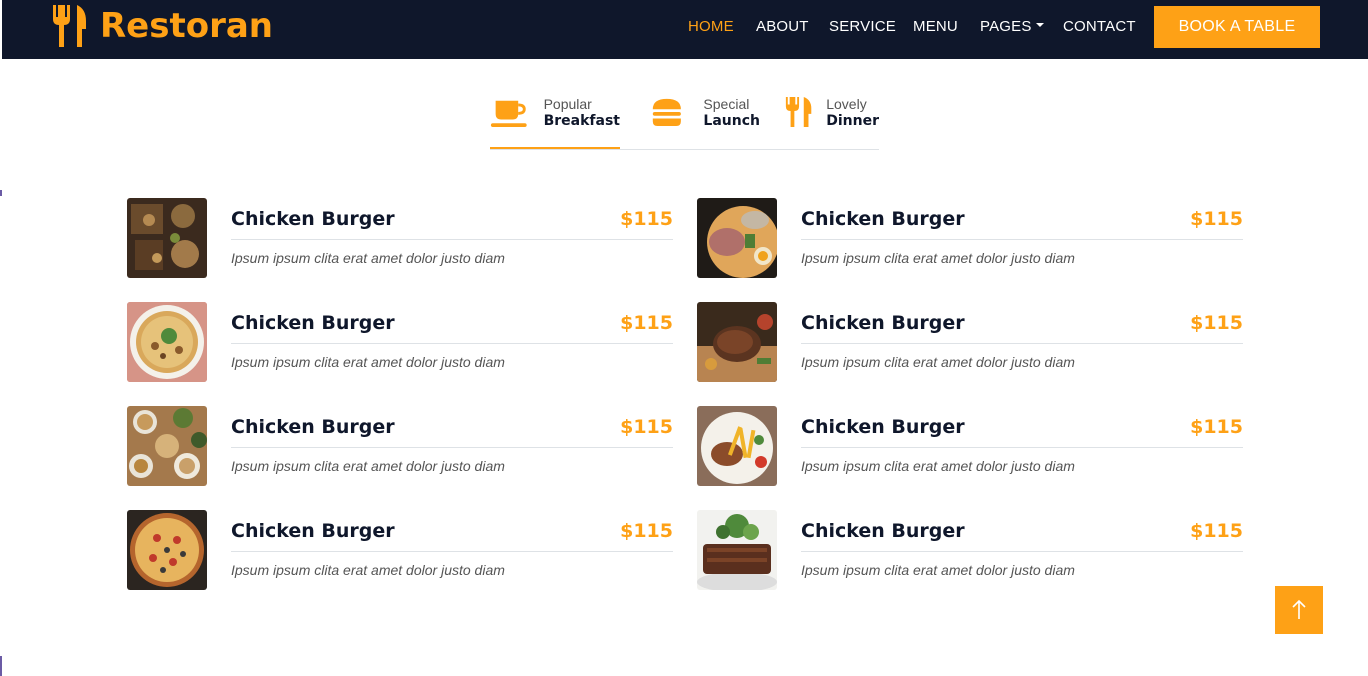 Image resolution: width=1368 pixels, height=676 pixels. What do you see at coordinates (581, 121) in the screenshot?
I see `tab-breakfast-big: Breakfast` at bounding box center [581, 121].